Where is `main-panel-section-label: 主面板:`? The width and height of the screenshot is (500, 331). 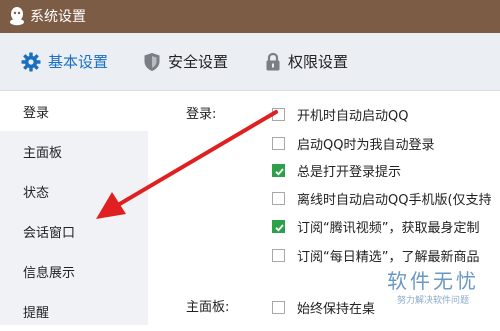
main-panel-section-label: 主面板: is located at coordinates (208, 307).